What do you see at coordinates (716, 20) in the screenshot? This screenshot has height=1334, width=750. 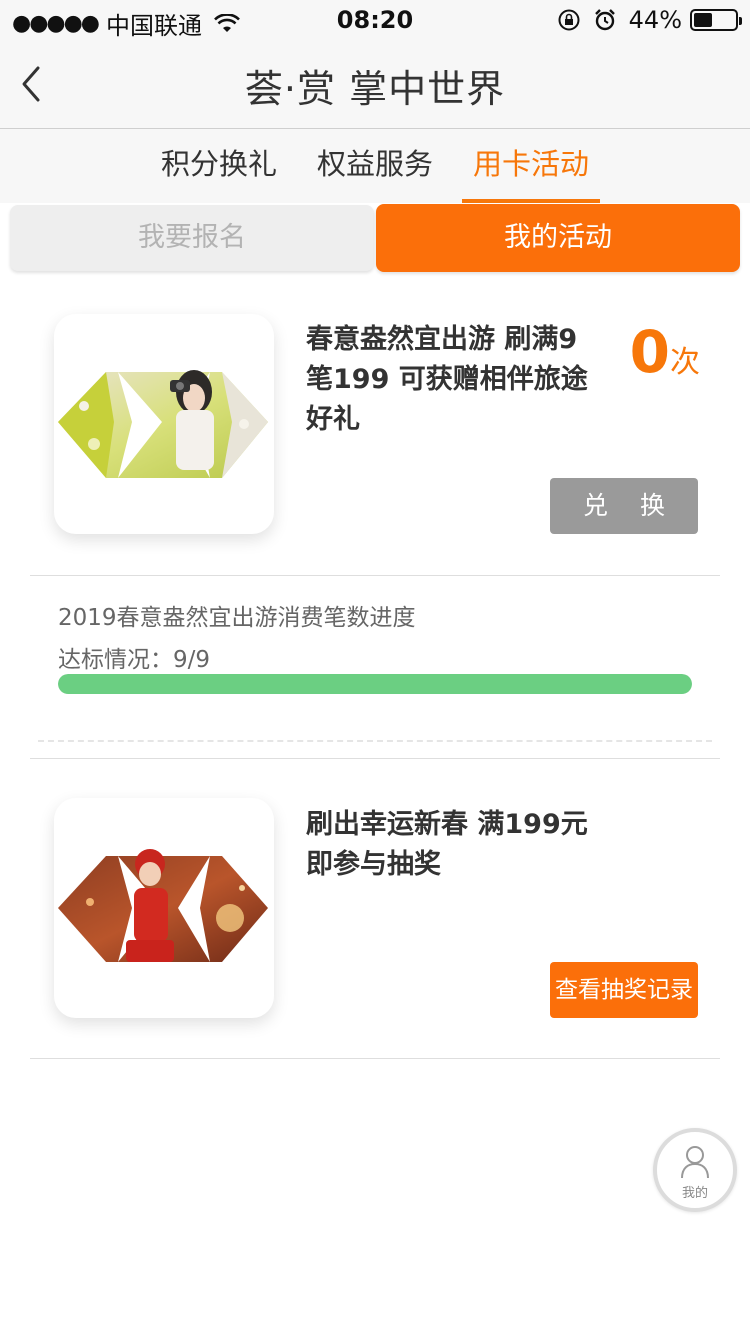 I see `battery-icon` at bounding box center [716, 20].